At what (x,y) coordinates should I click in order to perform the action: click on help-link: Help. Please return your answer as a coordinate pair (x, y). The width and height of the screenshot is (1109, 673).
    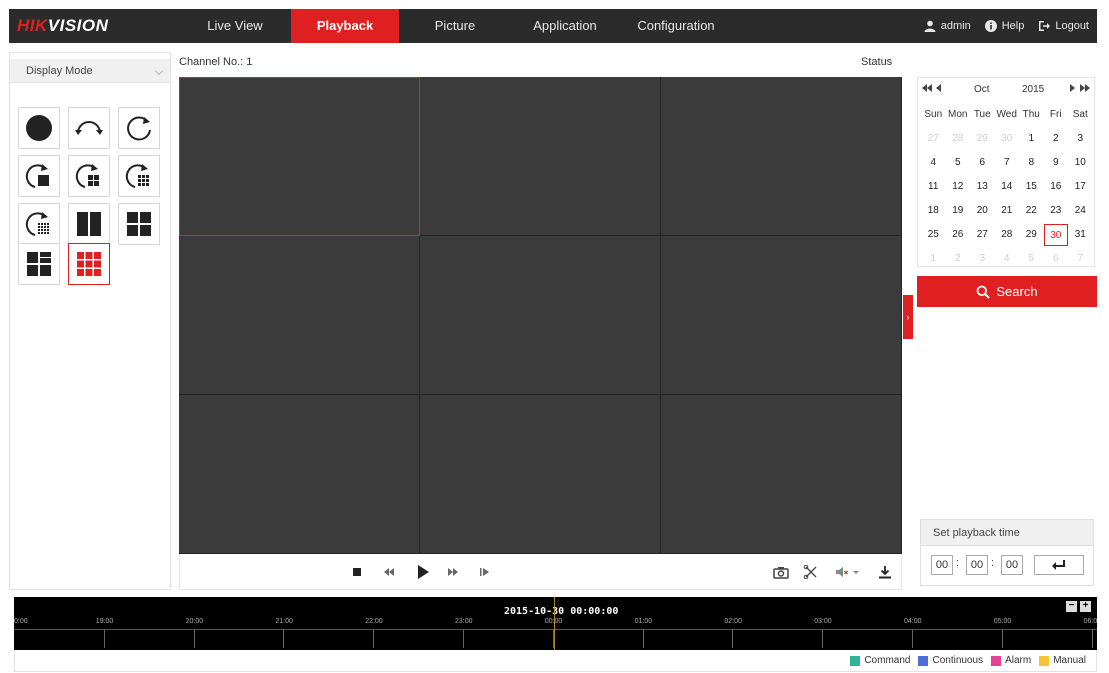
    Looking at the image, I should click on (1004, 26).